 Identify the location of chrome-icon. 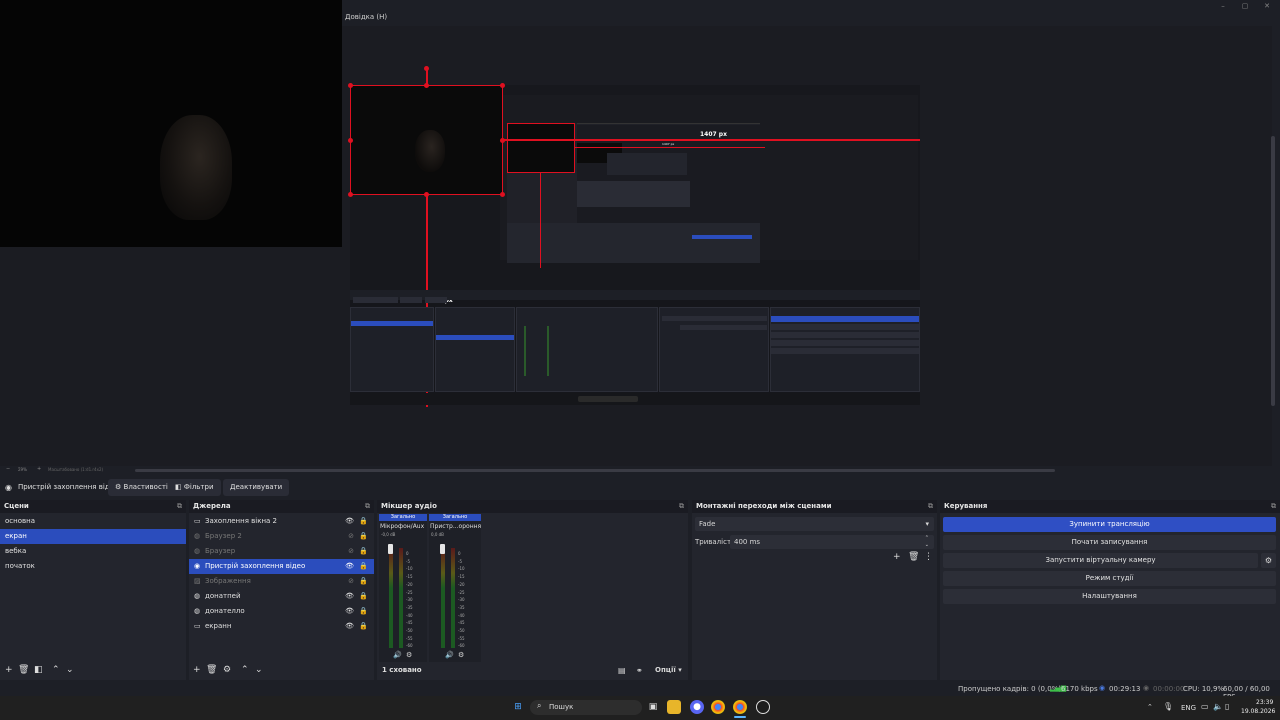
(718, 707).